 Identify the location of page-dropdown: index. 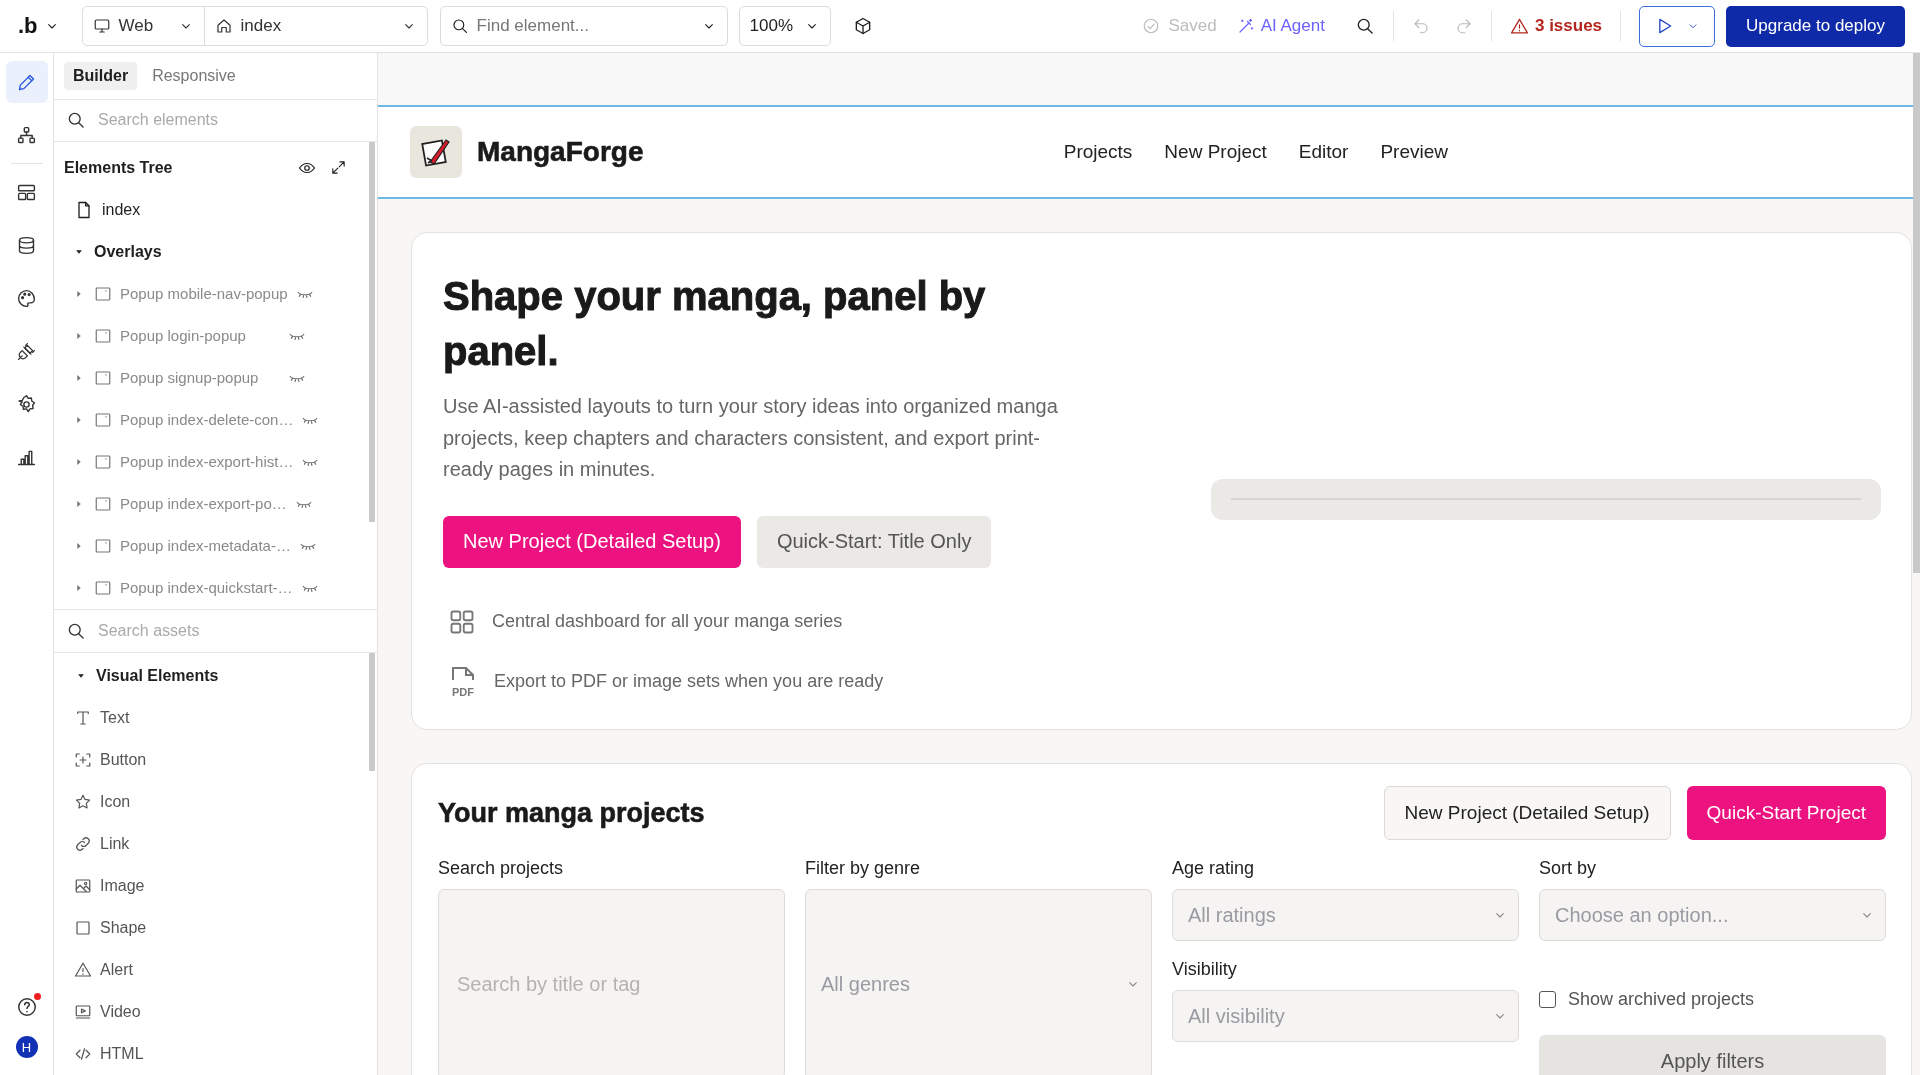
(315, 26).